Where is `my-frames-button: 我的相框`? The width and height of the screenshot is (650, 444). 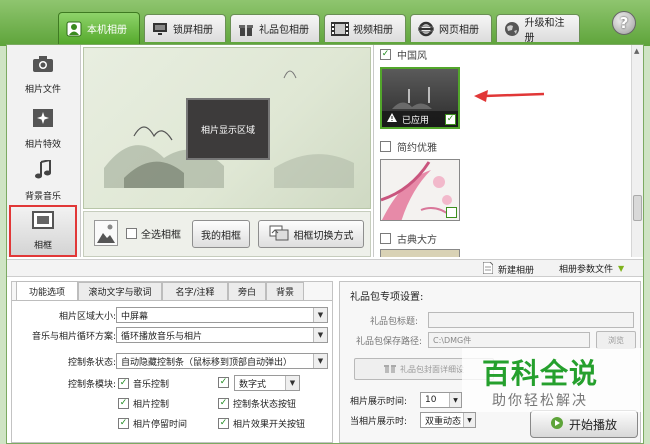
my-frames-button: 我的相框 is located at coordinates (221, 234).